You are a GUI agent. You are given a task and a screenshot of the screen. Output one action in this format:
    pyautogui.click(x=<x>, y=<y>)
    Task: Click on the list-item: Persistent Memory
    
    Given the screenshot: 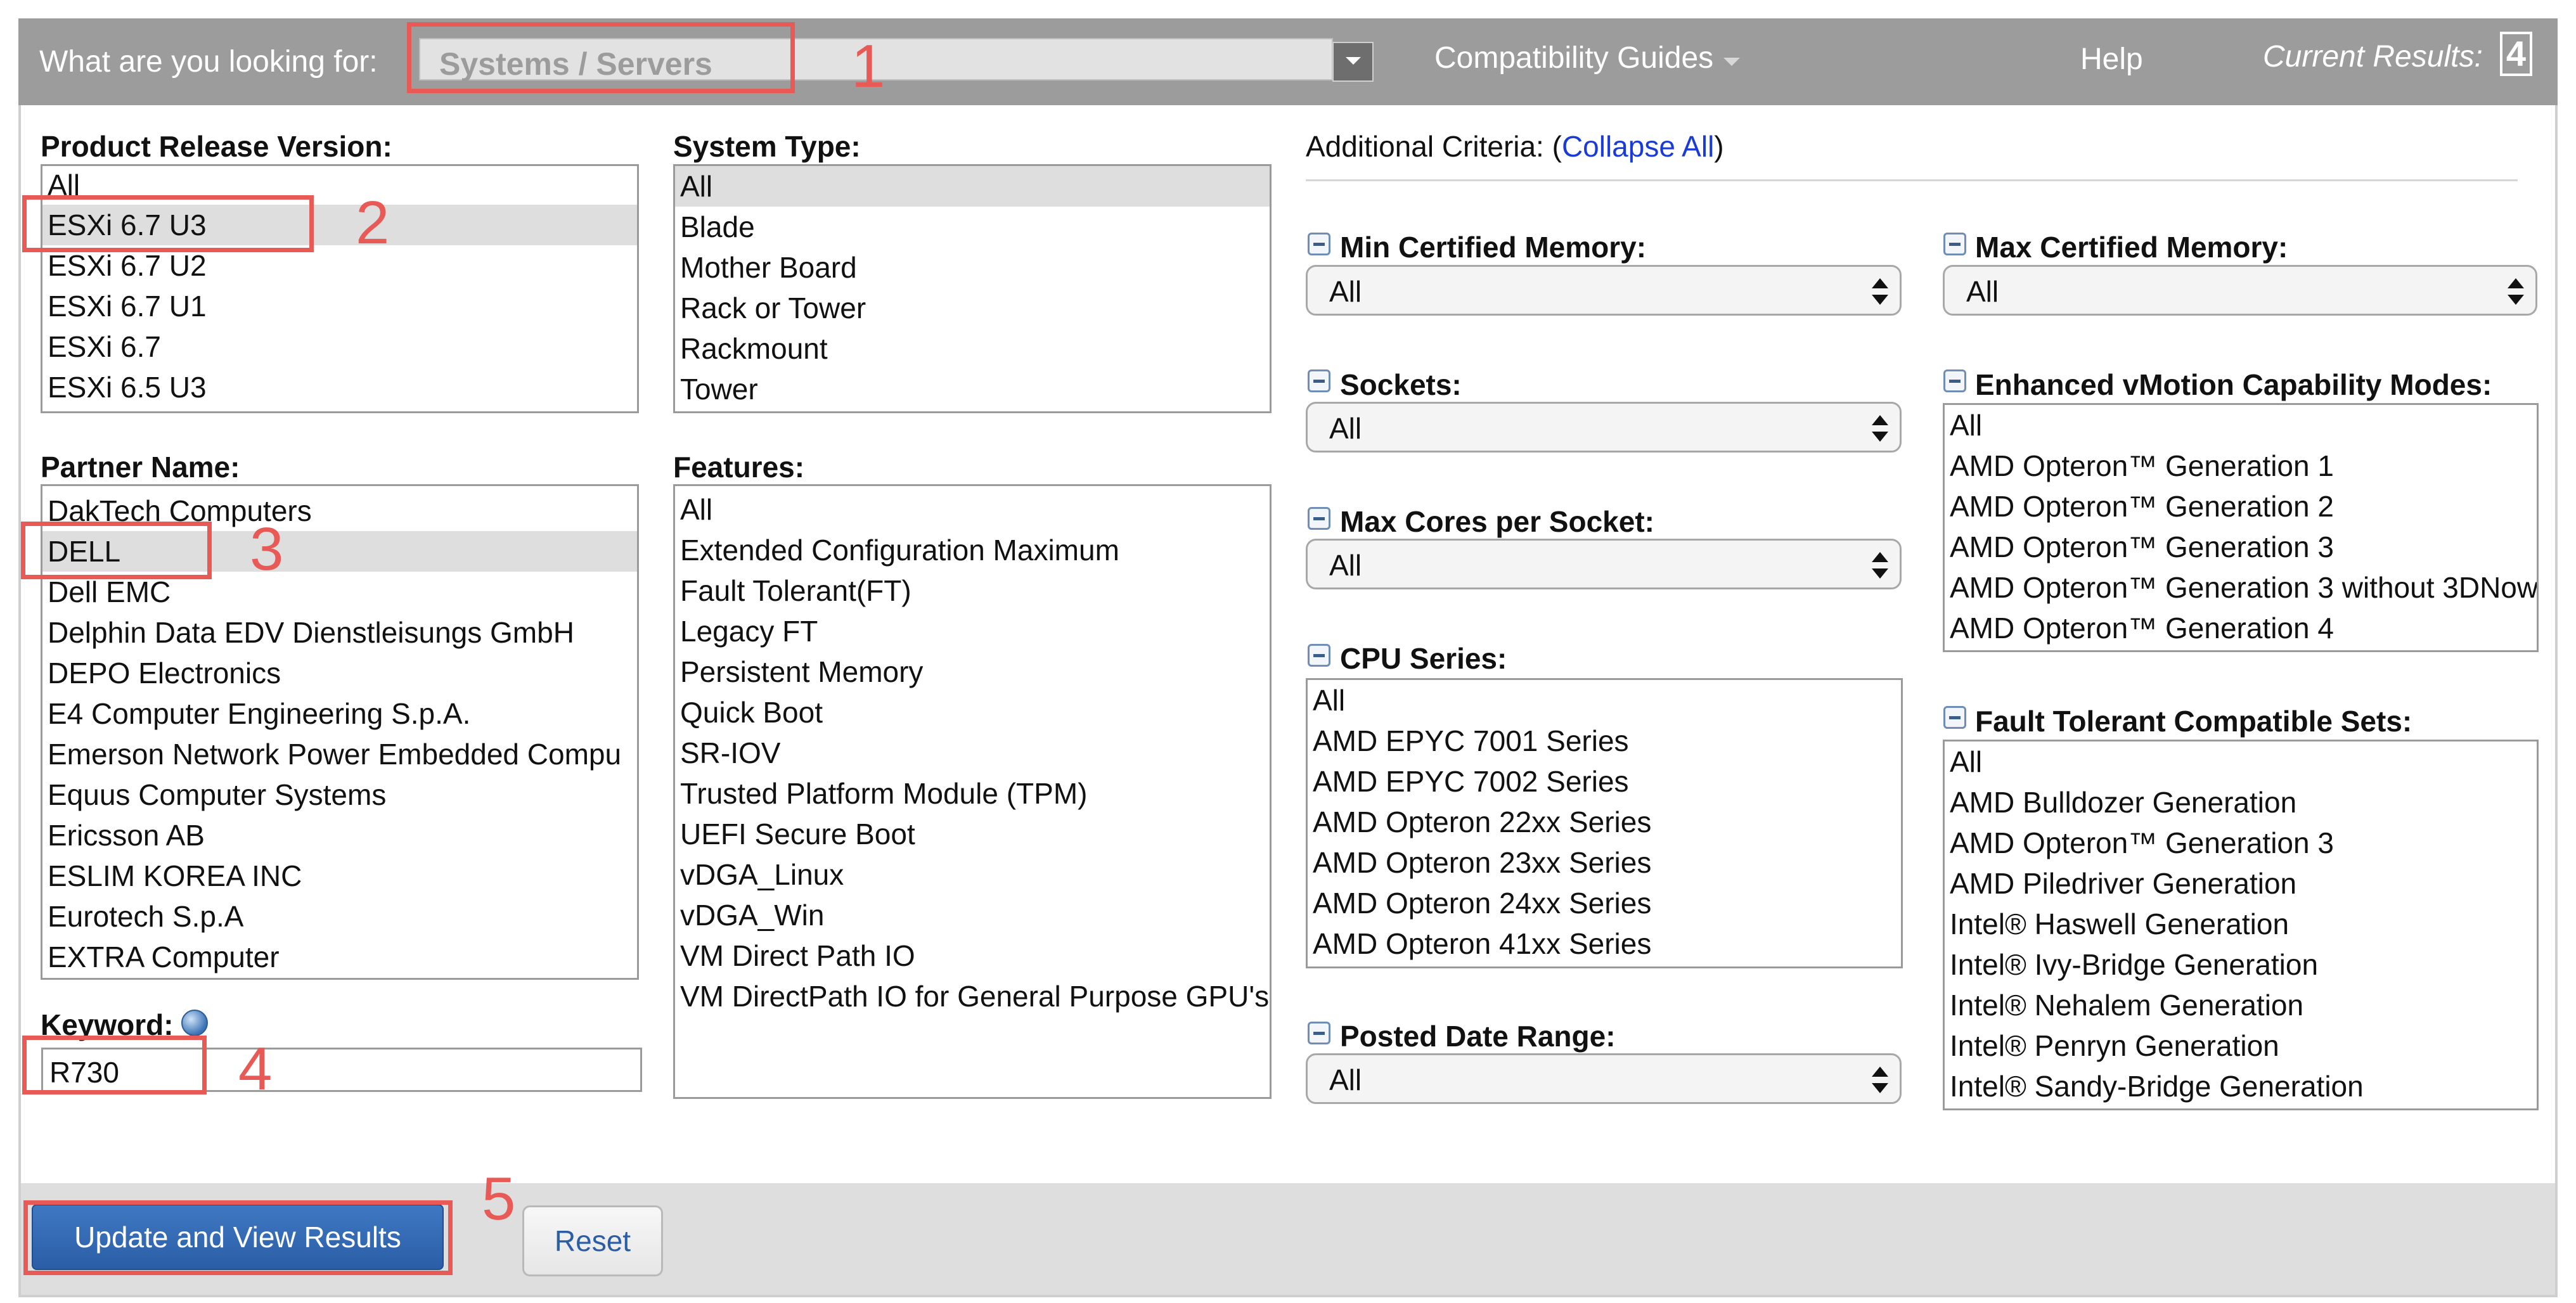 What is the action you would take?
    pyautogui.click(x=973, y=672)
    